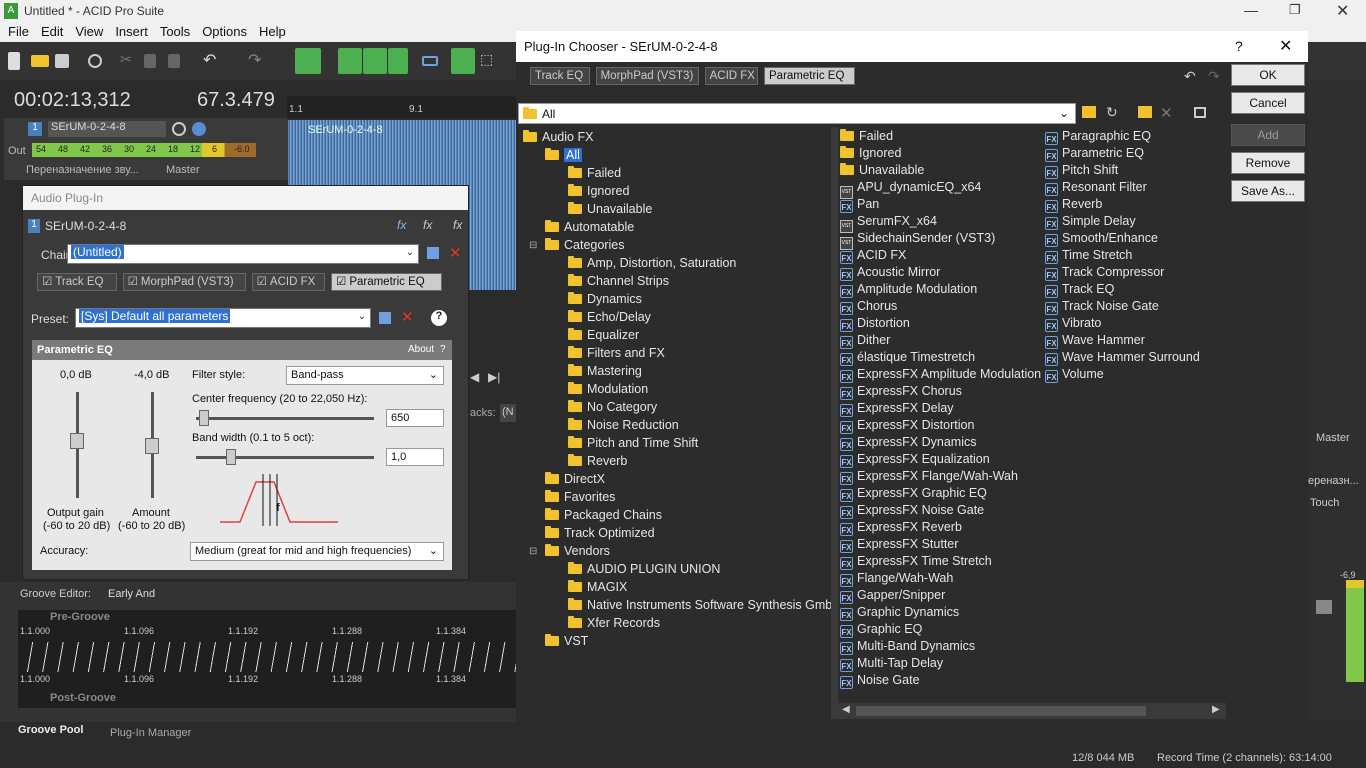  I want to click on gain-slider, so click(77, 441).